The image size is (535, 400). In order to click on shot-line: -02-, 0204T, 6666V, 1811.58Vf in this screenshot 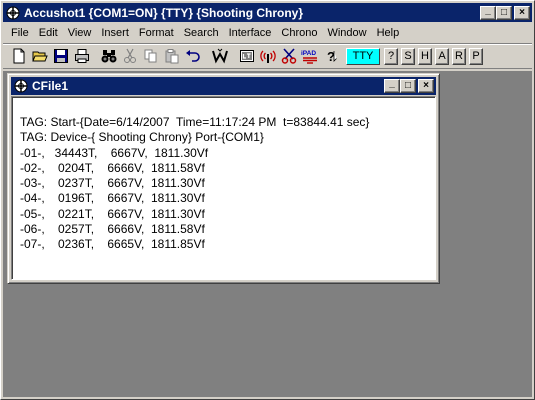, I will do `click(112, 167)`.